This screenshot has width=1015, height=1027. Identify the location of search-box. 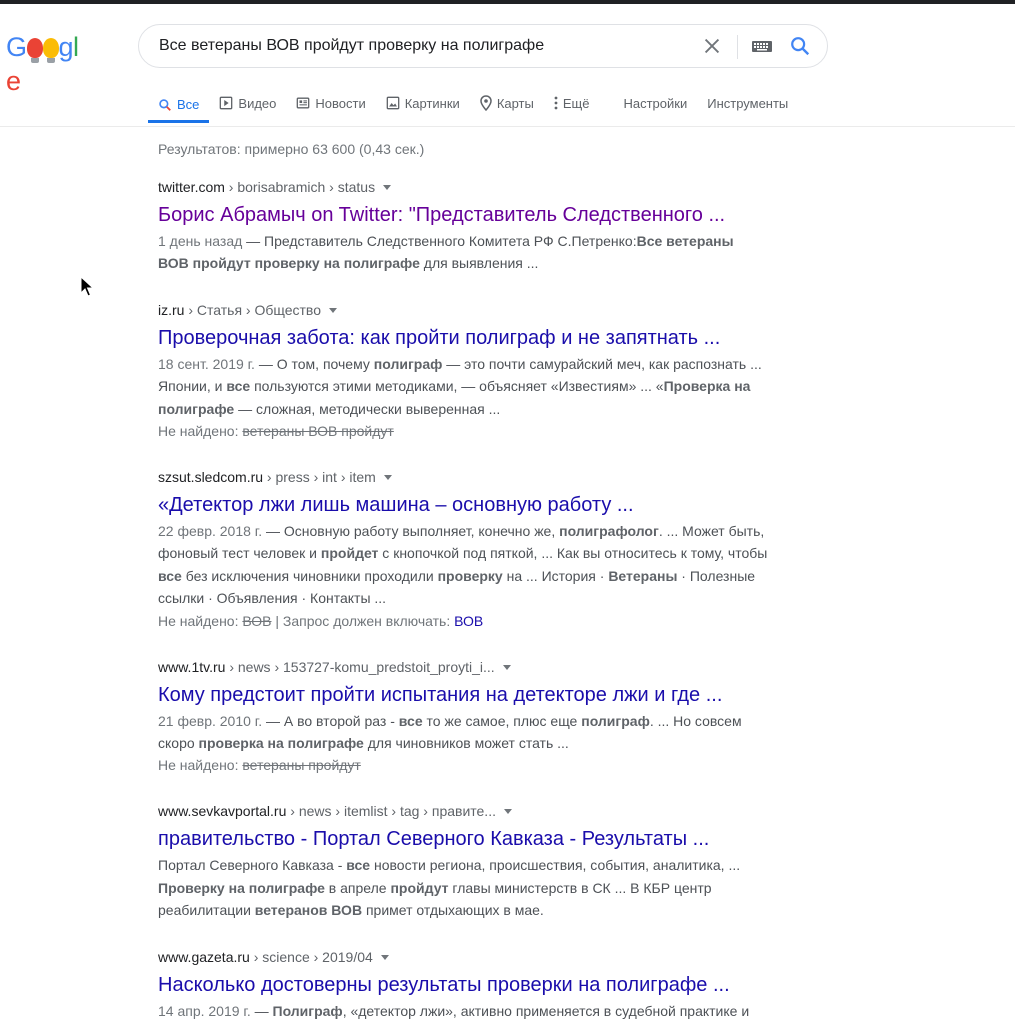
(483, 46).